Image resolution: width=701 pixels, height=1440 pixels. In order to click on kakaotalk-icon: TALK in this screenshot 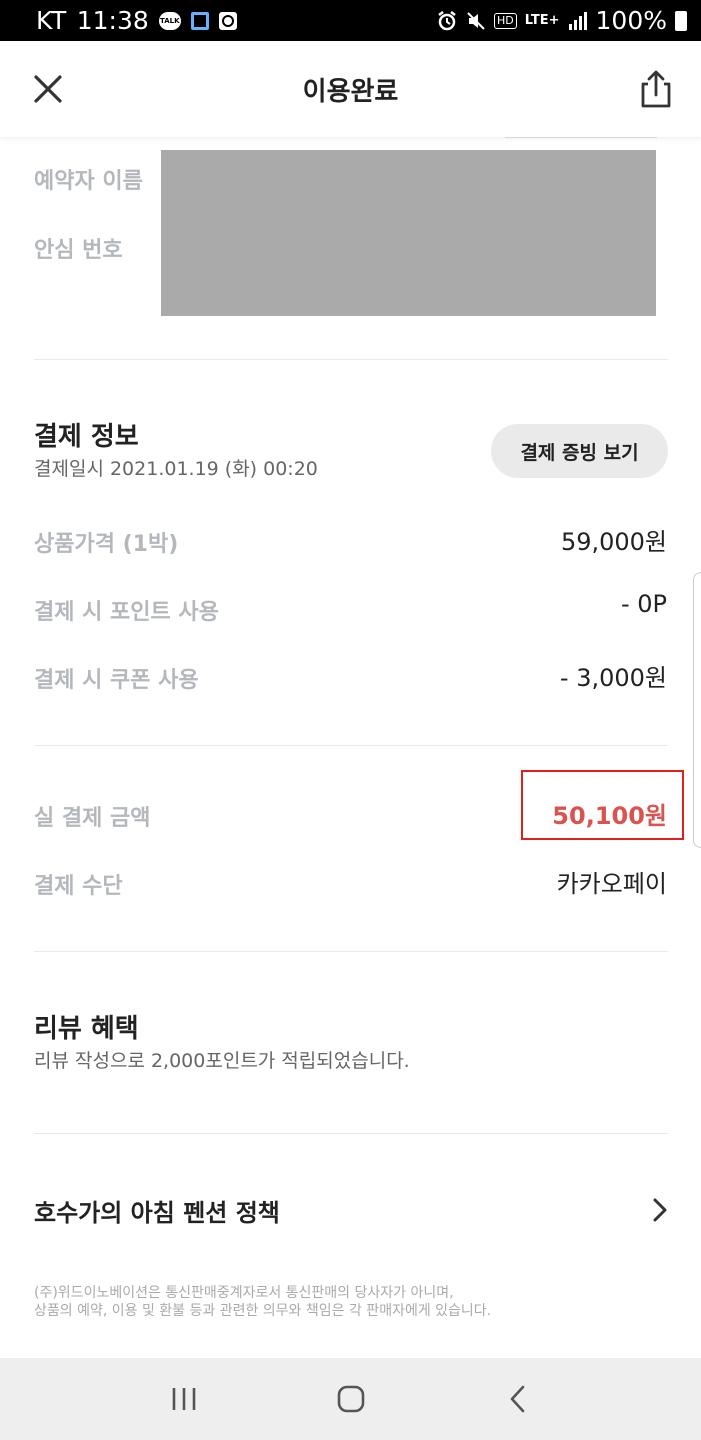, I will do `click(169, 20)`.